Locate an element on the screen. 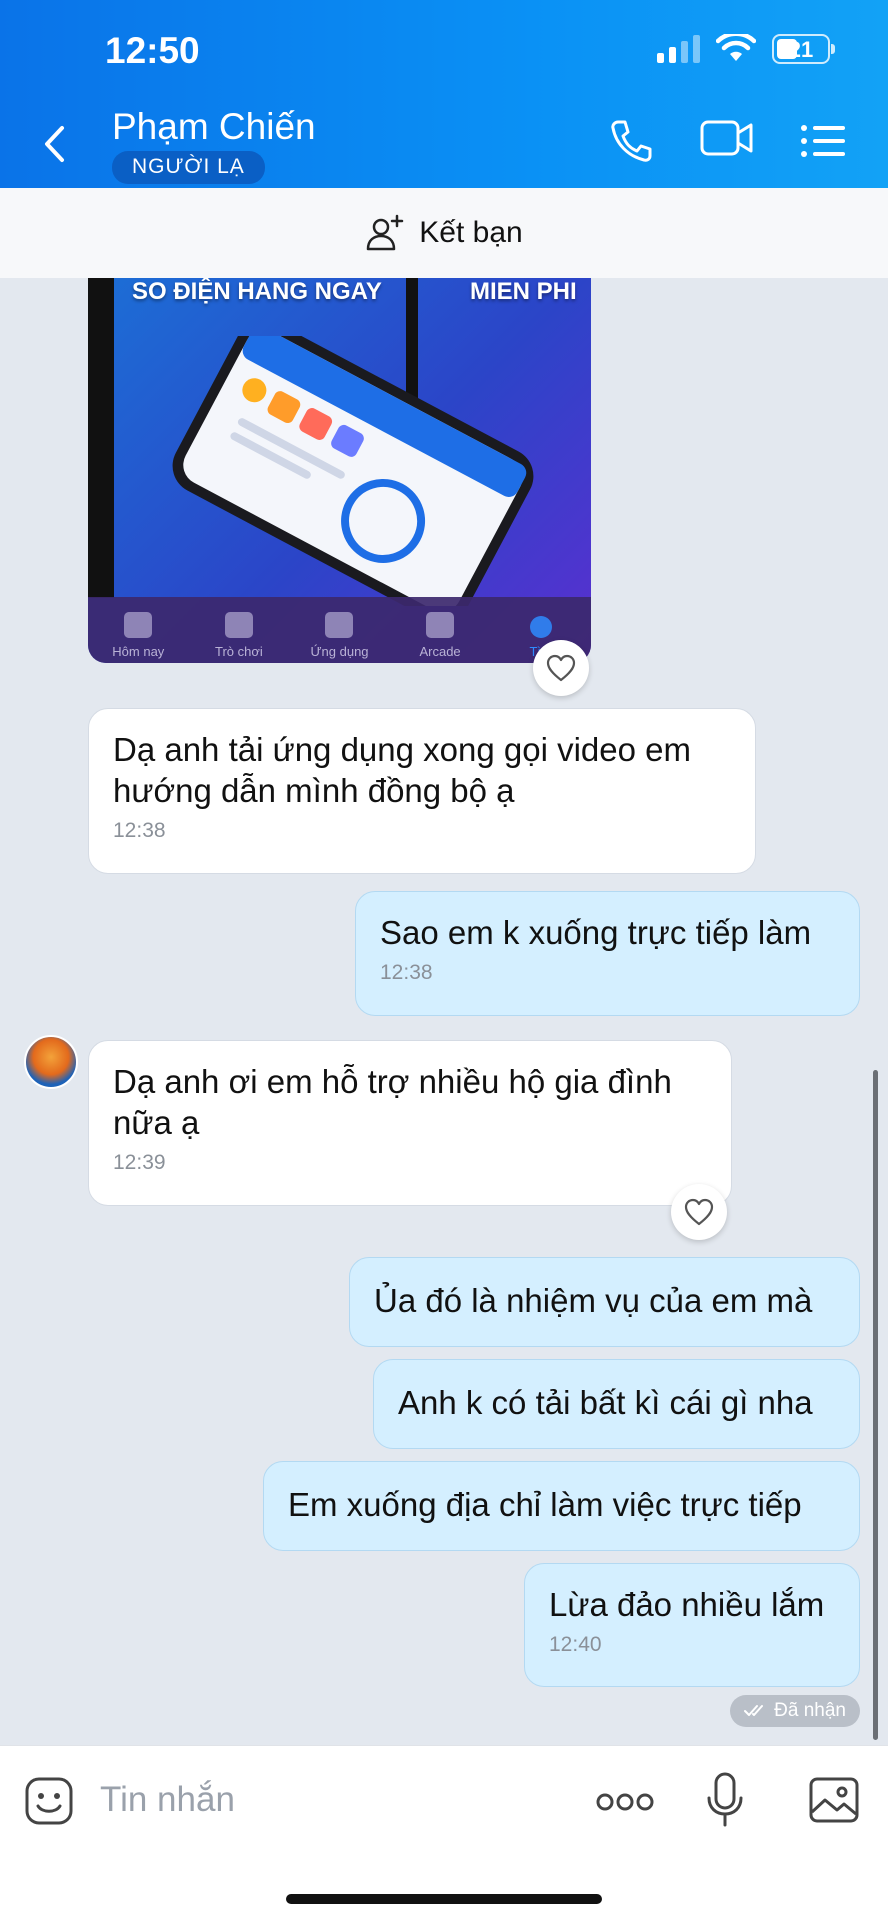  phone-call-icon is located at coordinates (631, 141).